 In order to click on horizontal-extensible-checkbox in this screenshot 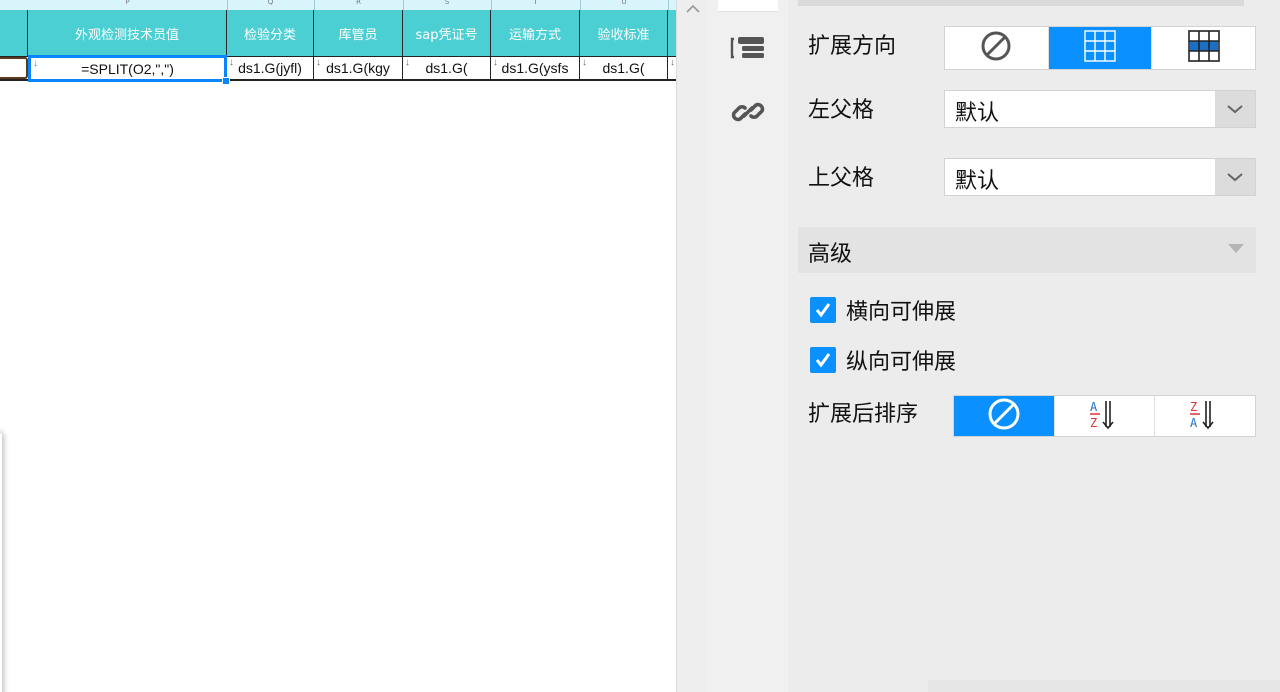, I will do `click(823, 310)`.